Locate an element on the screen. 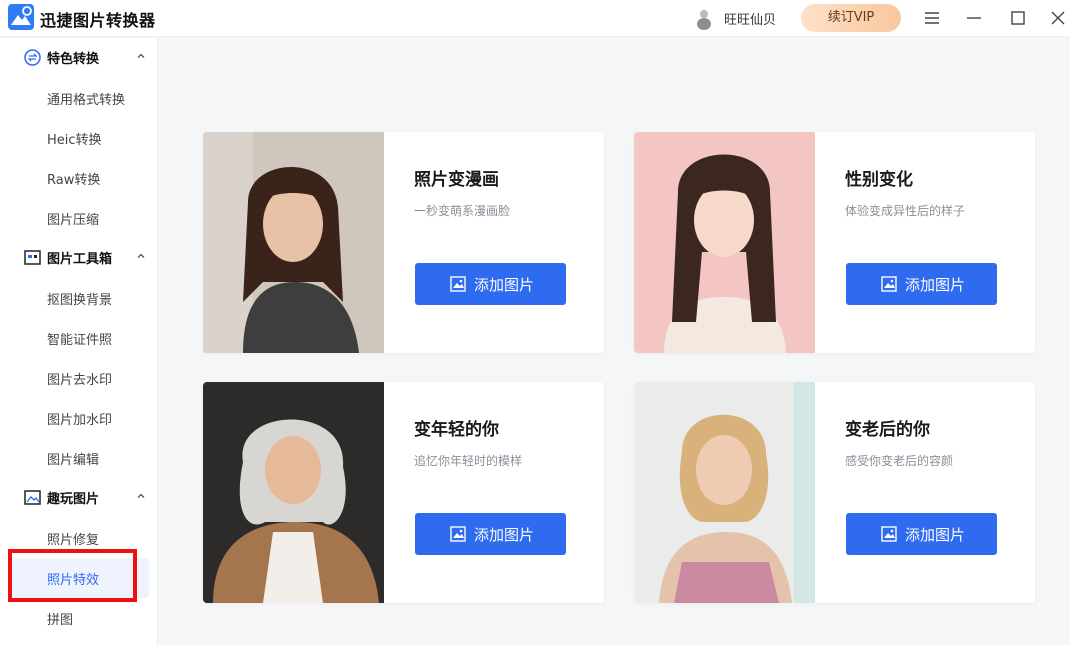 The height and width of the screenshot is (645, 1070). sidebar-section-featured-convert: 特色转换 is located at coordinates (79, 57).